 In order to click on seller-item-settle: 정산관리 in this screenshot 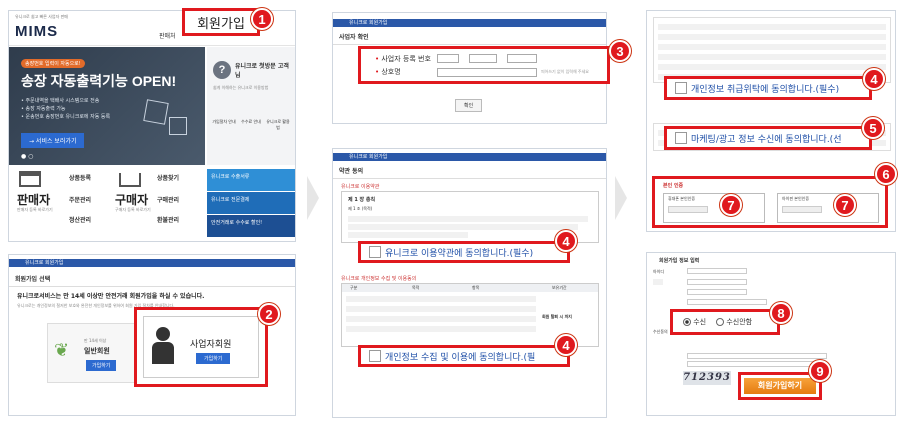, I will do `click(80, 219)`.